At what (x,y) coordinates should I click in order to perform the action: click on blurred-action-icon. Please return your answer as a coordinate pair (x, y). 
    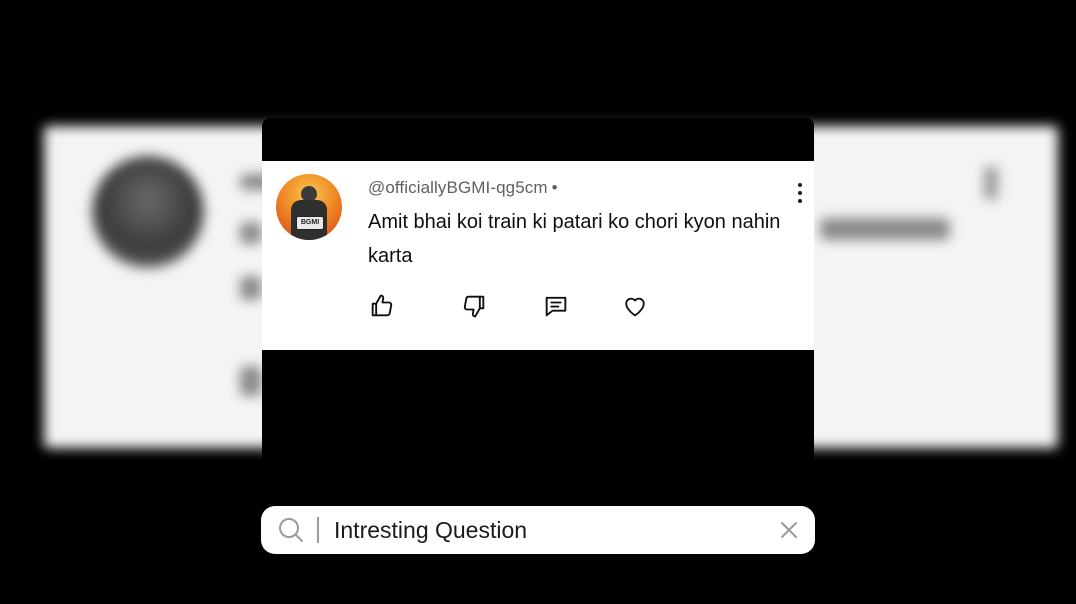
    Looking at the image, I should click on (251, 381).